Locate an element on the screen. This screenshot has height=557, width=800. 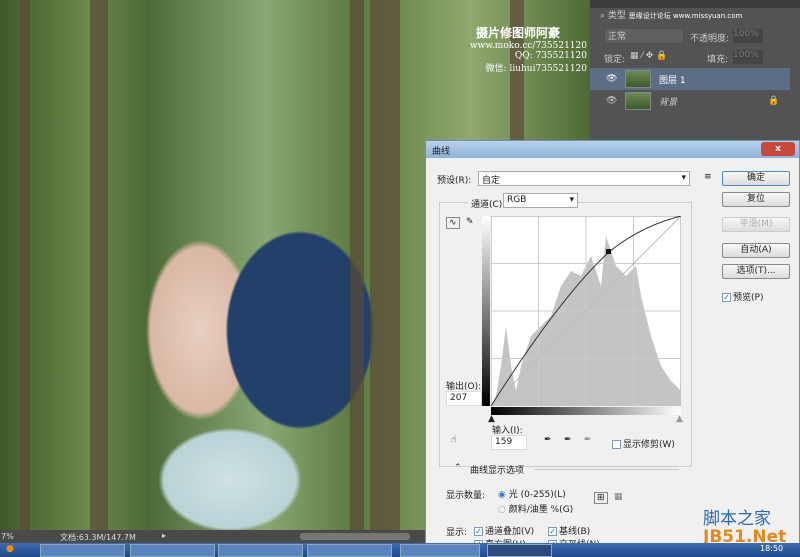
pigment-option-label: 颜料/油墨 %(G) is located at coordinates (541, 510).